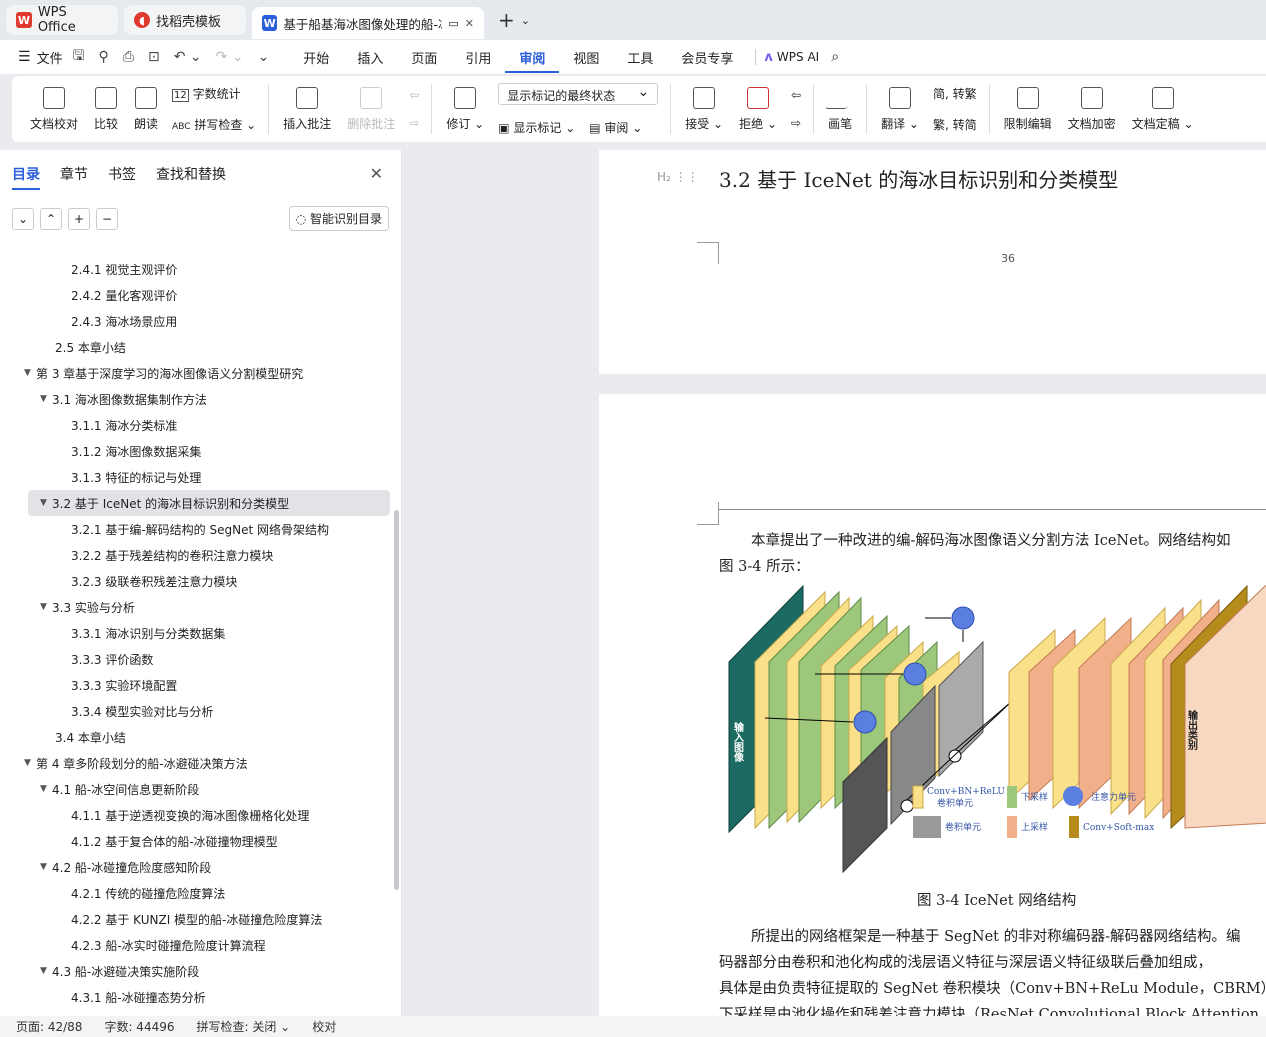 Image resolution: width=1266 pixels, height=1037 pixels. I want to click on word-count: 字数: 44496, so click(139, 1026).